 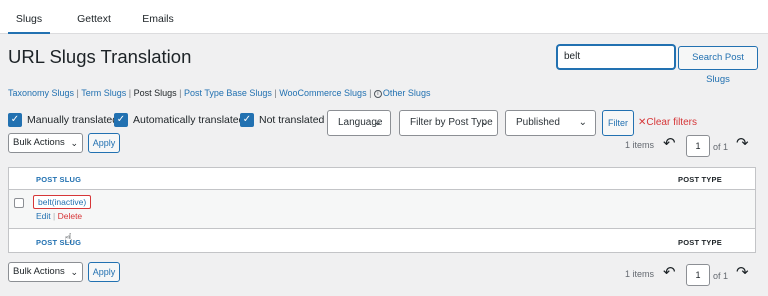 I want to click on column-header-post-type: POST TYPE, so click(x=700, y=179).